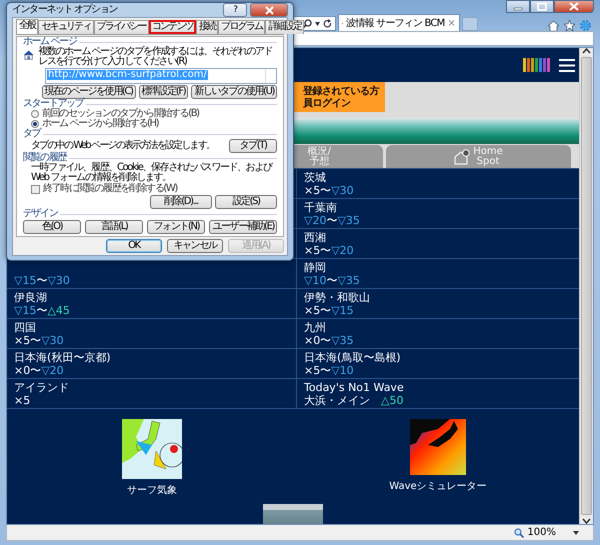 This screenshot has height=545, width=600. I want to click on wave-forecast: ×5〜▽15, so click(329, 310).